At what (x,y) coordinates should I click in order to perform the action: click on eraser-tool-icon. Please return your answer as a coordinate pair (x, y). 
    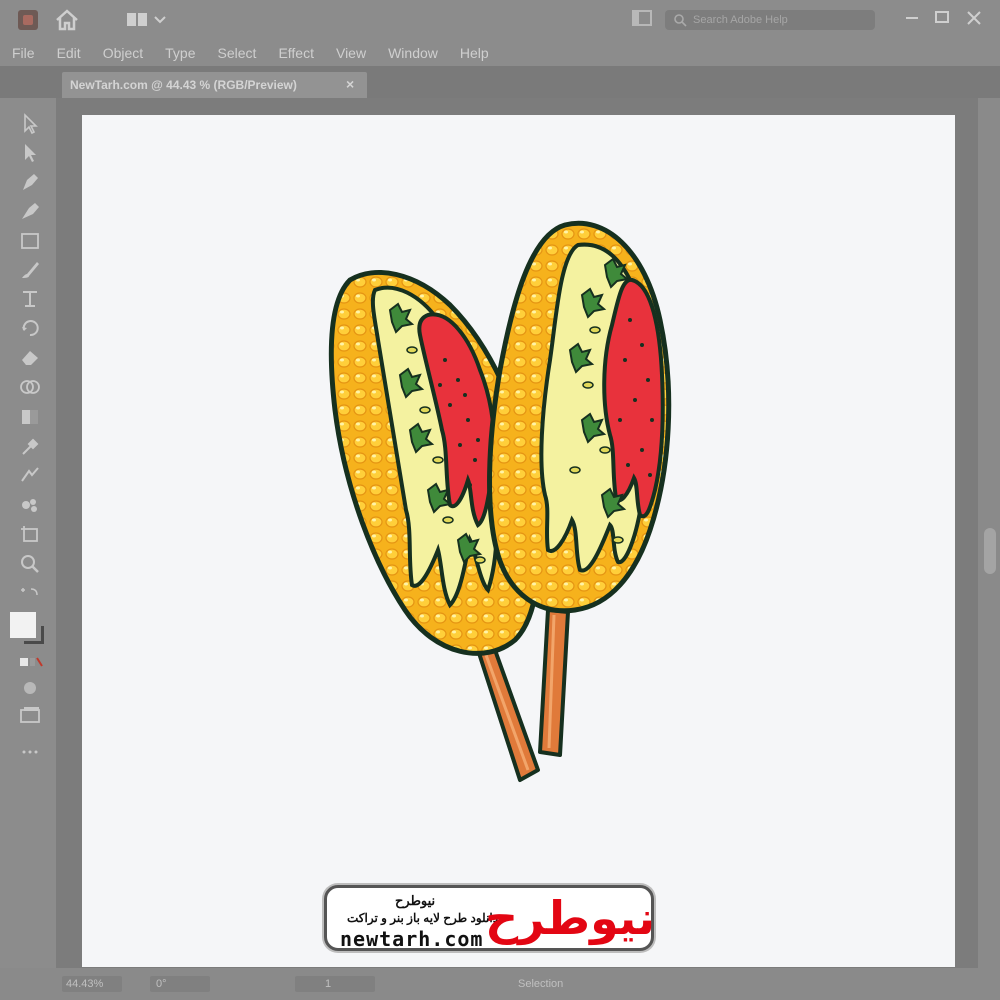
    Looking at the image, I should click on (30, 357).